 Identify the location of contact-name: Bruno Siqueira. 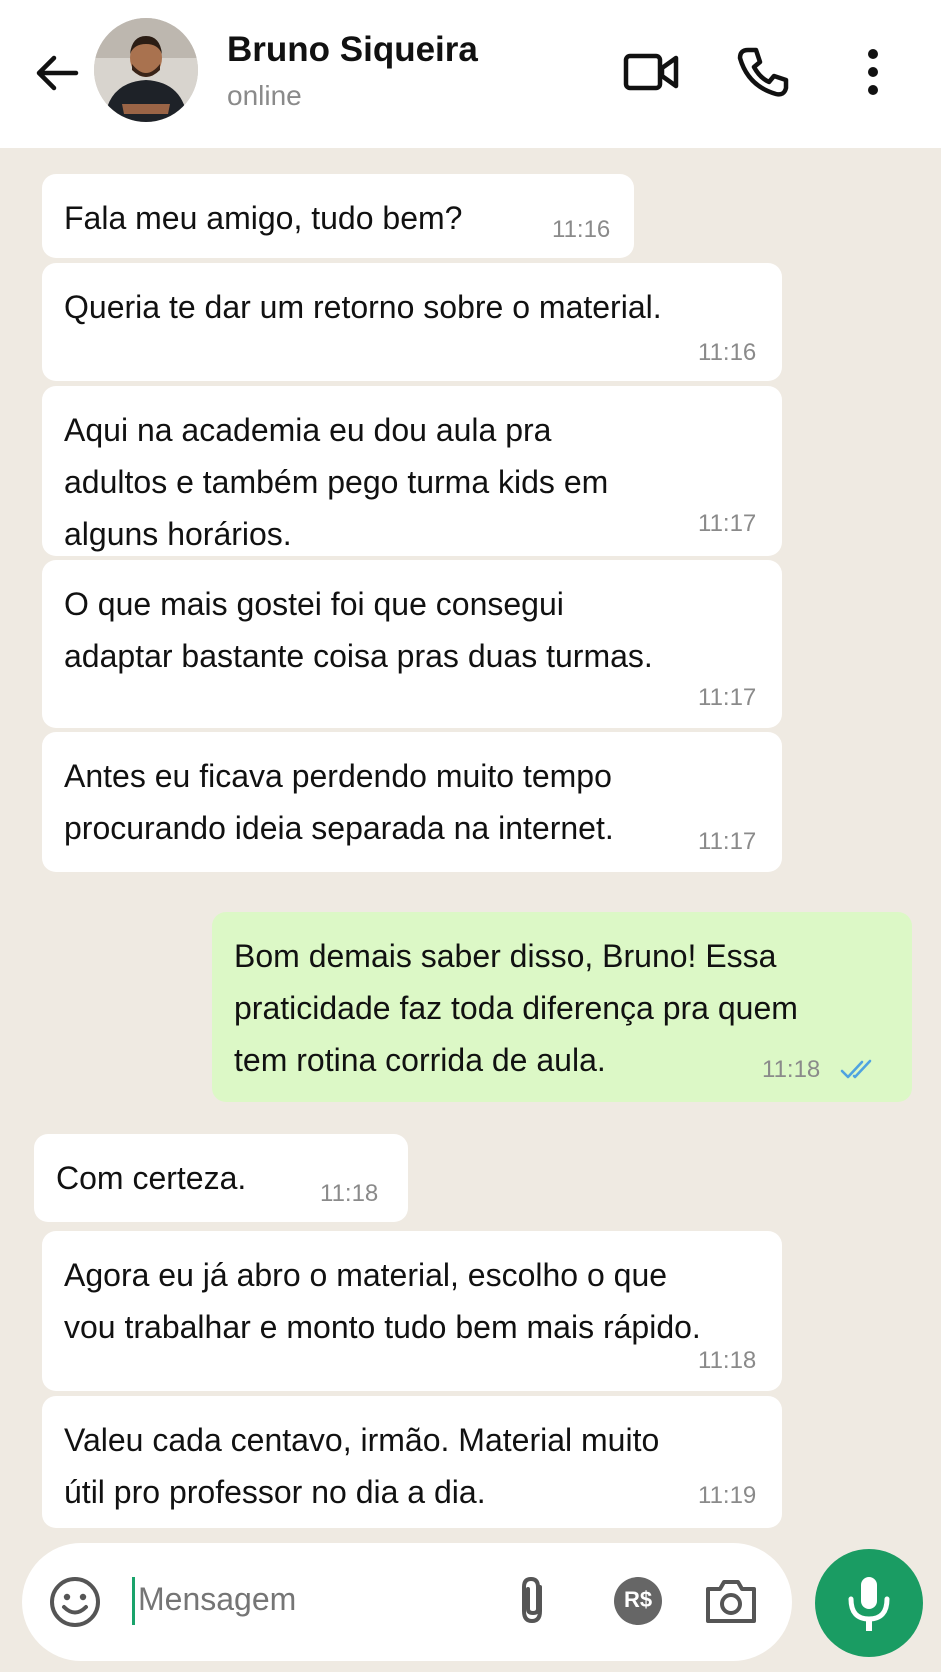
(352, 50).